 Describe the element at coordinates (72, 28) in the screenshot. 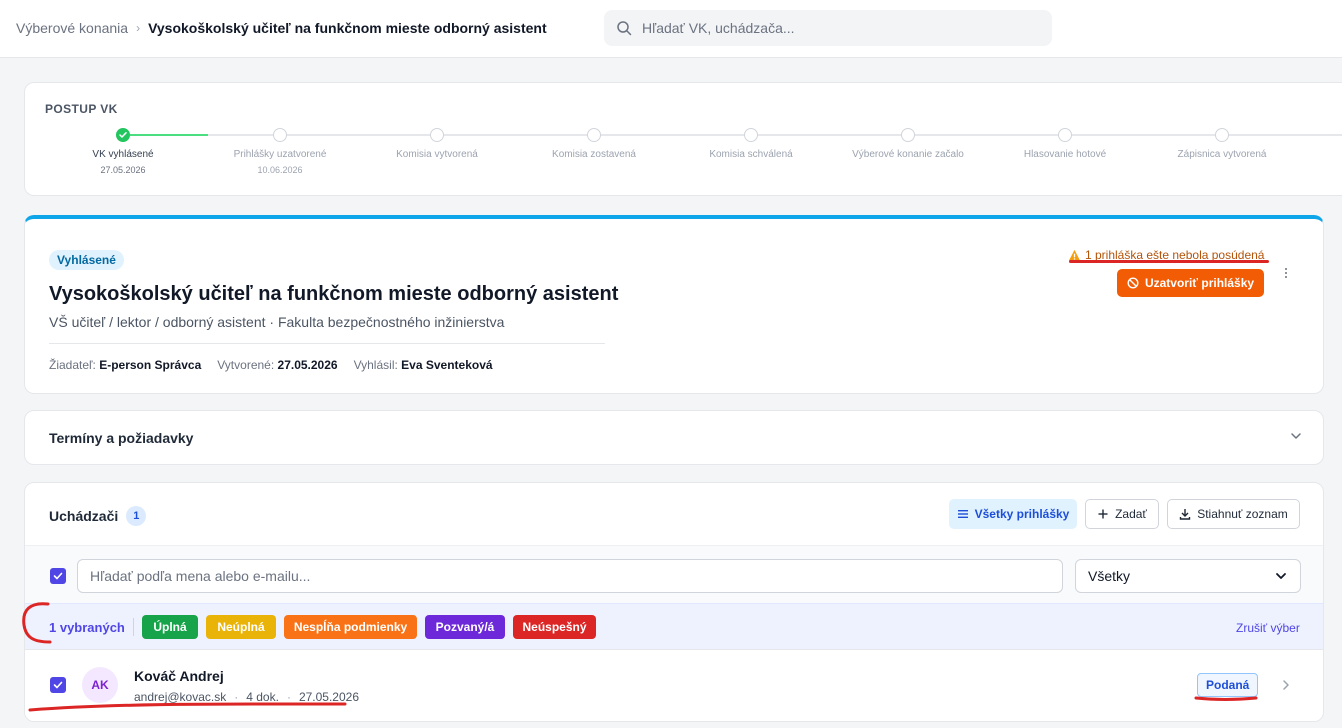

I see `breadcrumb-root-link: Výberové konania` at that location.